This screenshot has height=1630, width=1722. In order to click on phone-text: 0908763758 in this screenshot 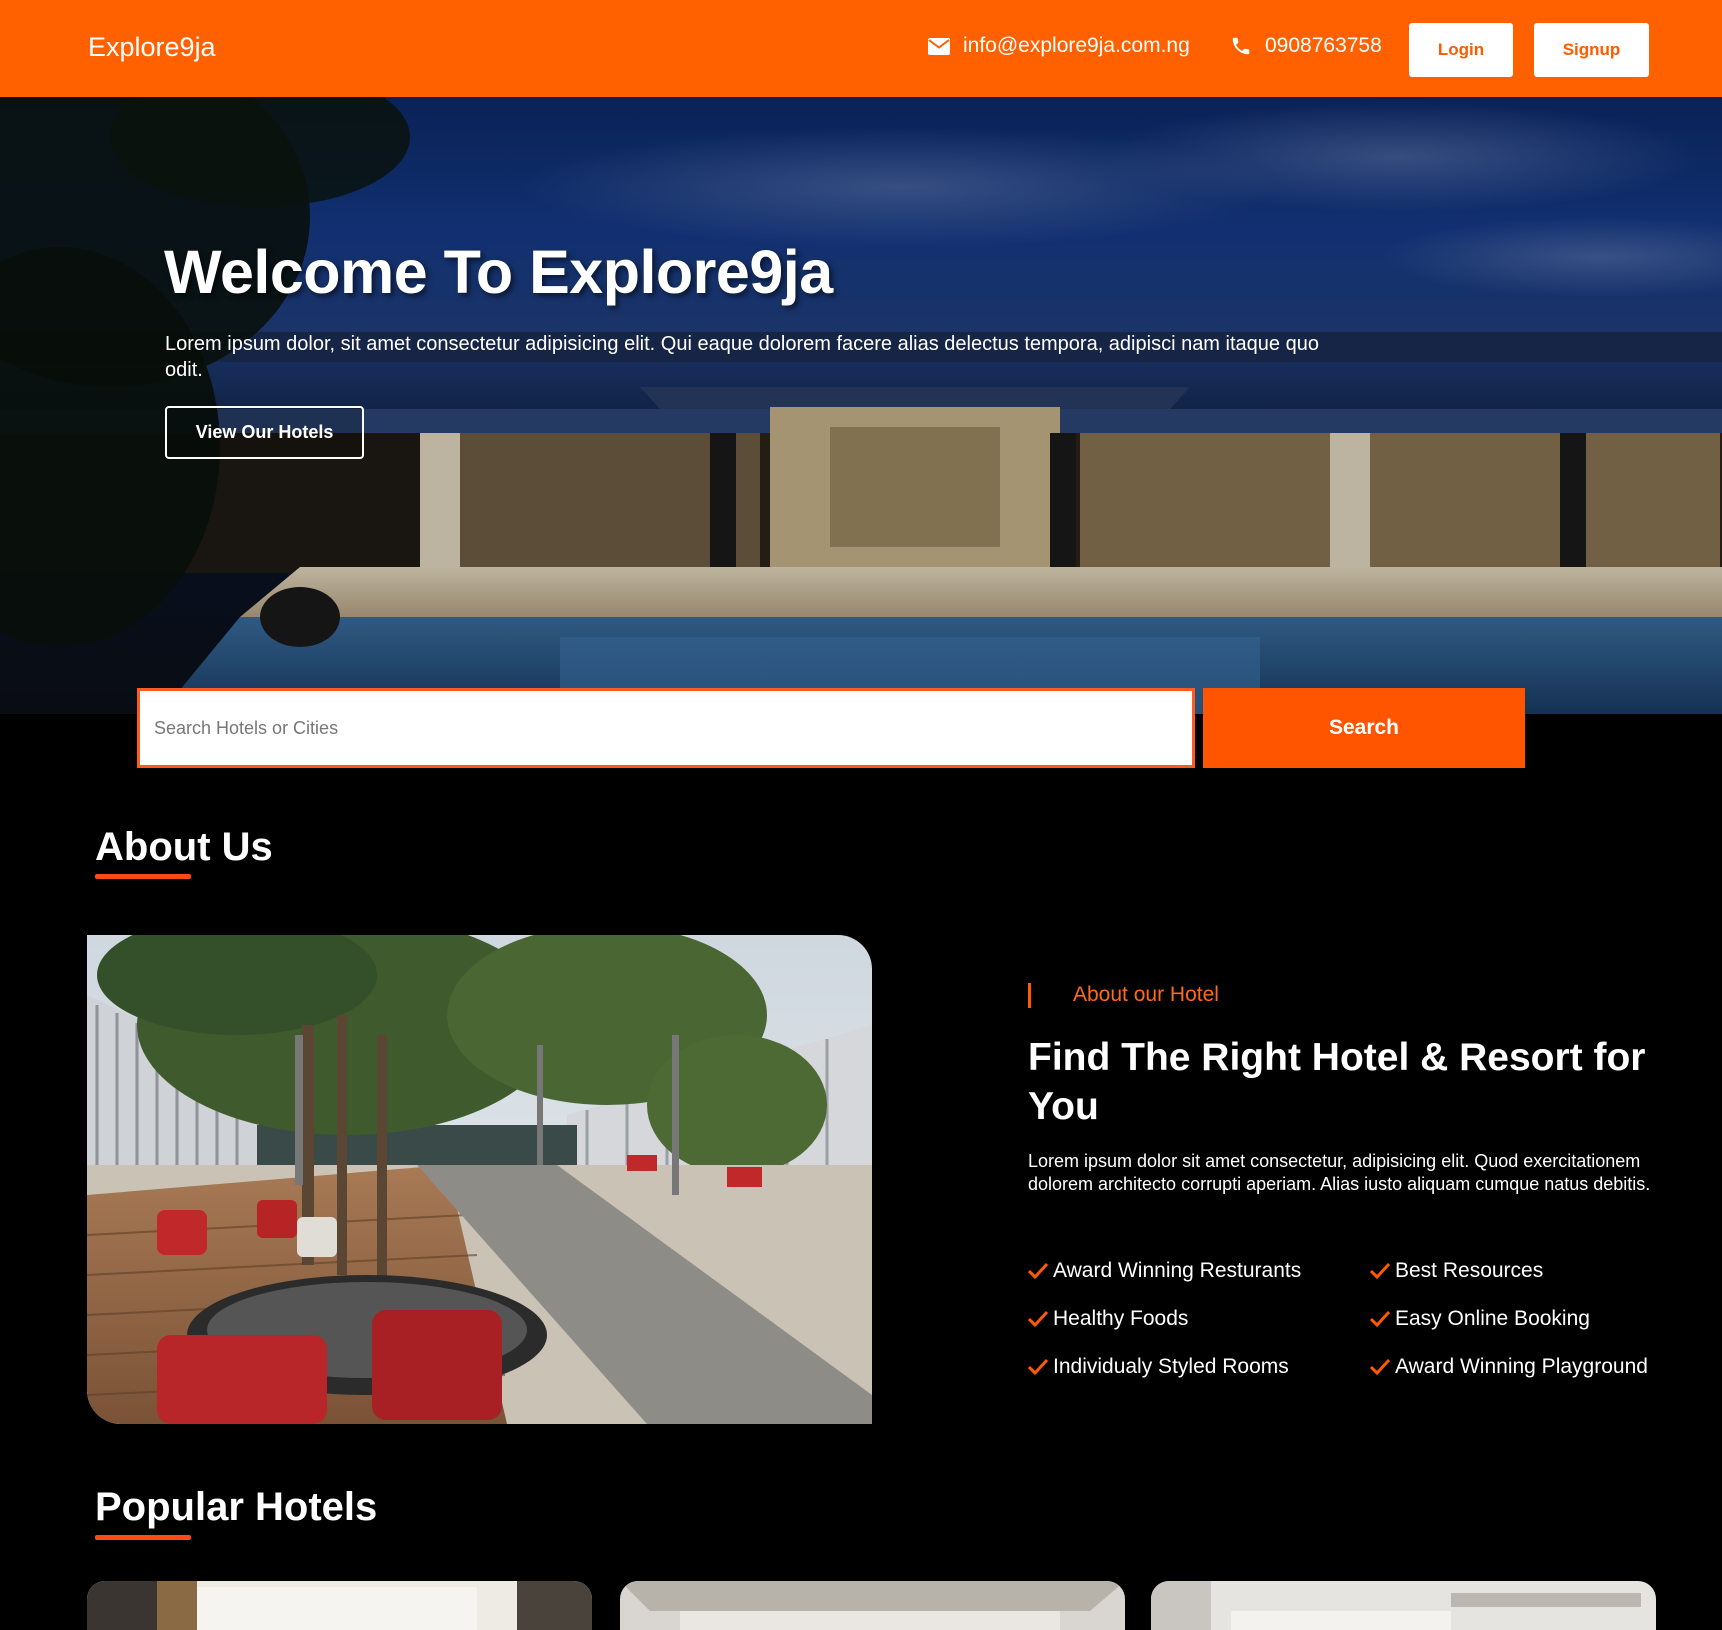, I will do `click(1323, 45)`.